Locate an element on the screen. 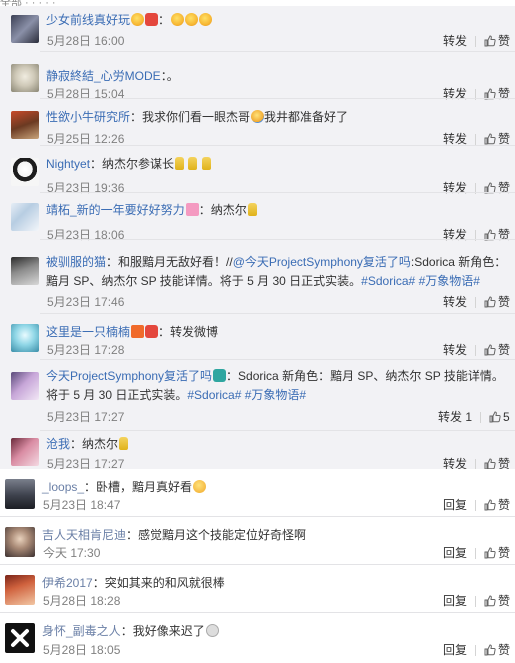 The width and height of the screenshot is (515, 663). repost-line-2: 黯月 SP、纳杰尔 SP 技能详情。将于 5 月 30 日正式实装。 is located at coordinates (204, 281).